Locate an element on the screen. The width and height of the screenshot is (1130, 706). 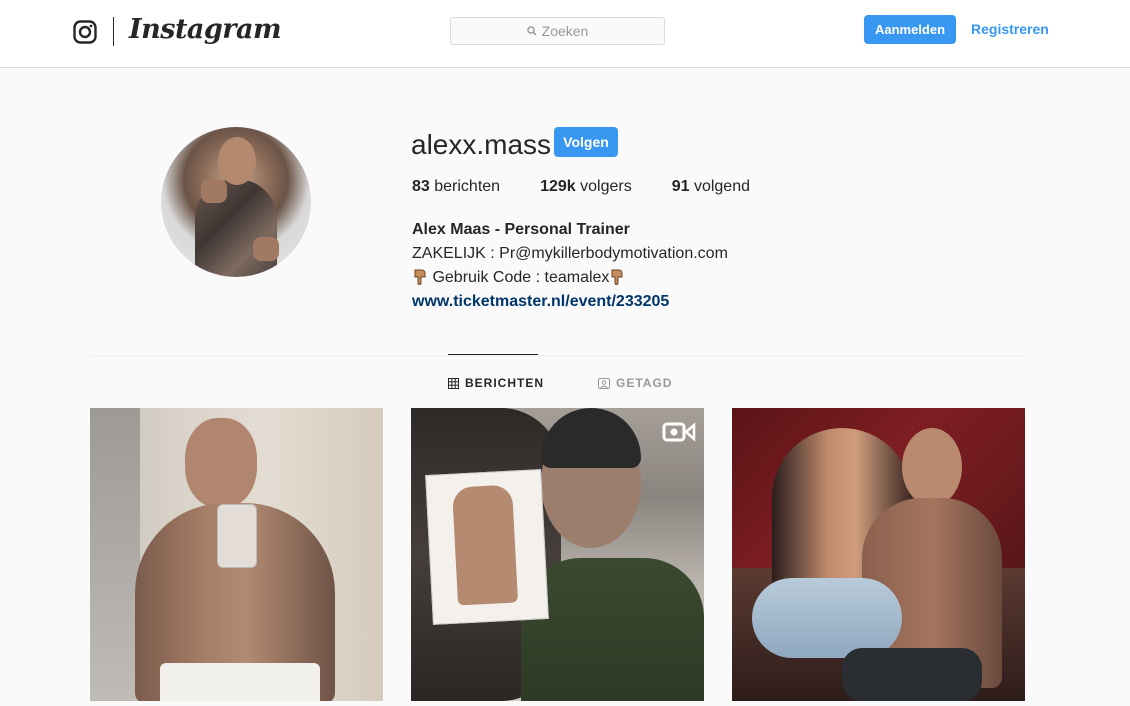
register-link: Registreren is located at coordinates (1010, 29).